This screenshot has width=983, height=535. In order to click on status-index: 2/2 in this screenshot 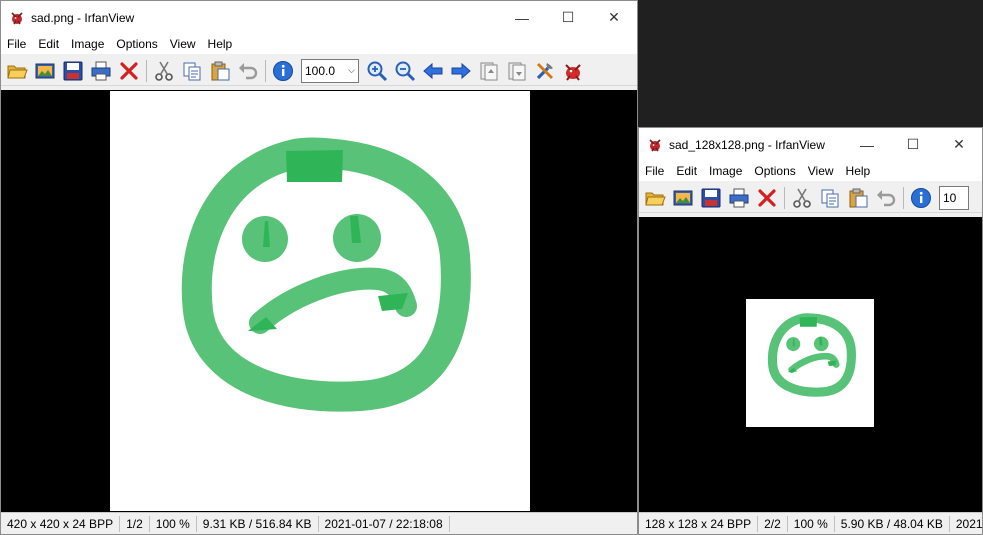, I will do `click(773, 523)`.